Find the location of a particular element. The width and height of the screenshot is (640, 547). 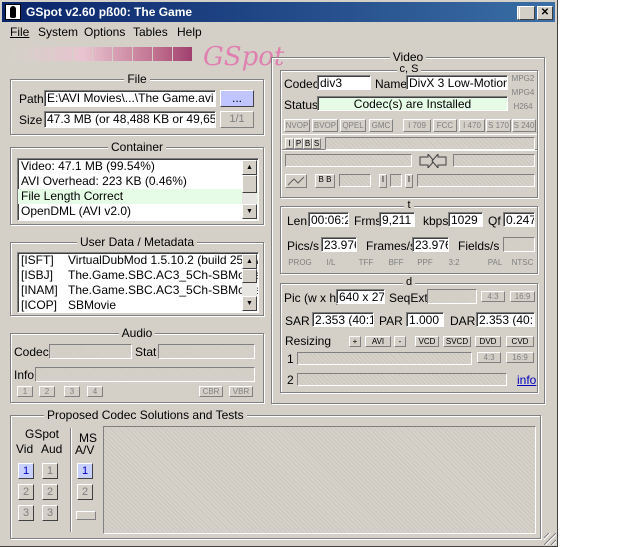

resize-grip-icon is located at coordinates (550, 539).